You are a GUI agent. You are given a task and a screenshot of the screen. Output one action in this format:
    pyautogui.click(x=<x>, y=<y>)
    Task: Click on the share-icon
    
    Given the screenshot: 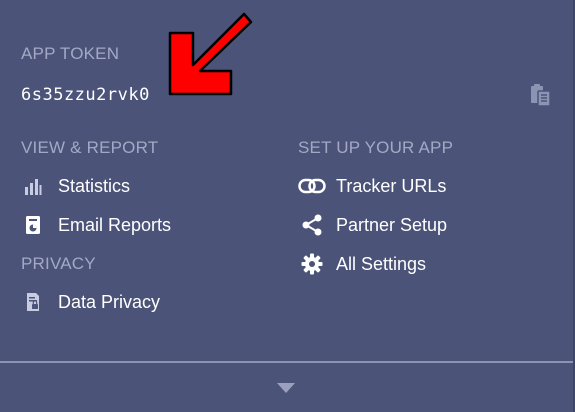 What is the action you would take?
    pyautogui.click(x=312, y=225)
    